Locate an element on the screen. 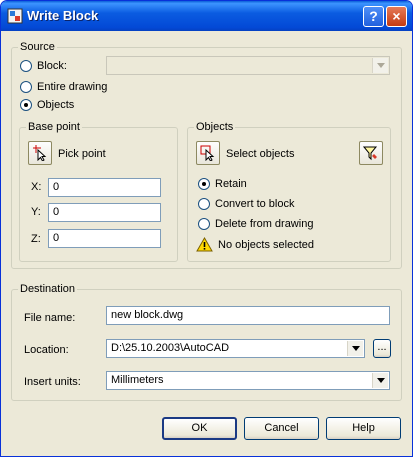 Image resolution: width=413 pixels, height=457 pixels. radio-entire-drawing: Entire drawing is located at coordinates (80, 87).